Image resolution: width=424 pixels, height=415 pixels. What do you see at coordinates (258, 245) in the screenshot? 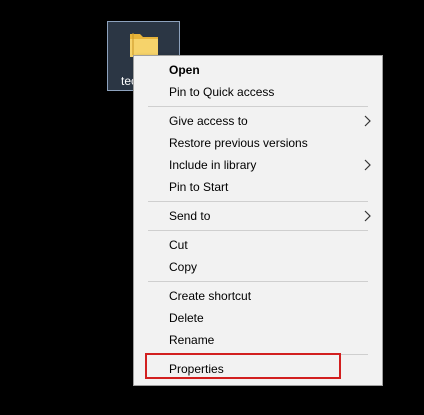
I see `menu-item-cut: Cut` at bounding box center [258, 245].